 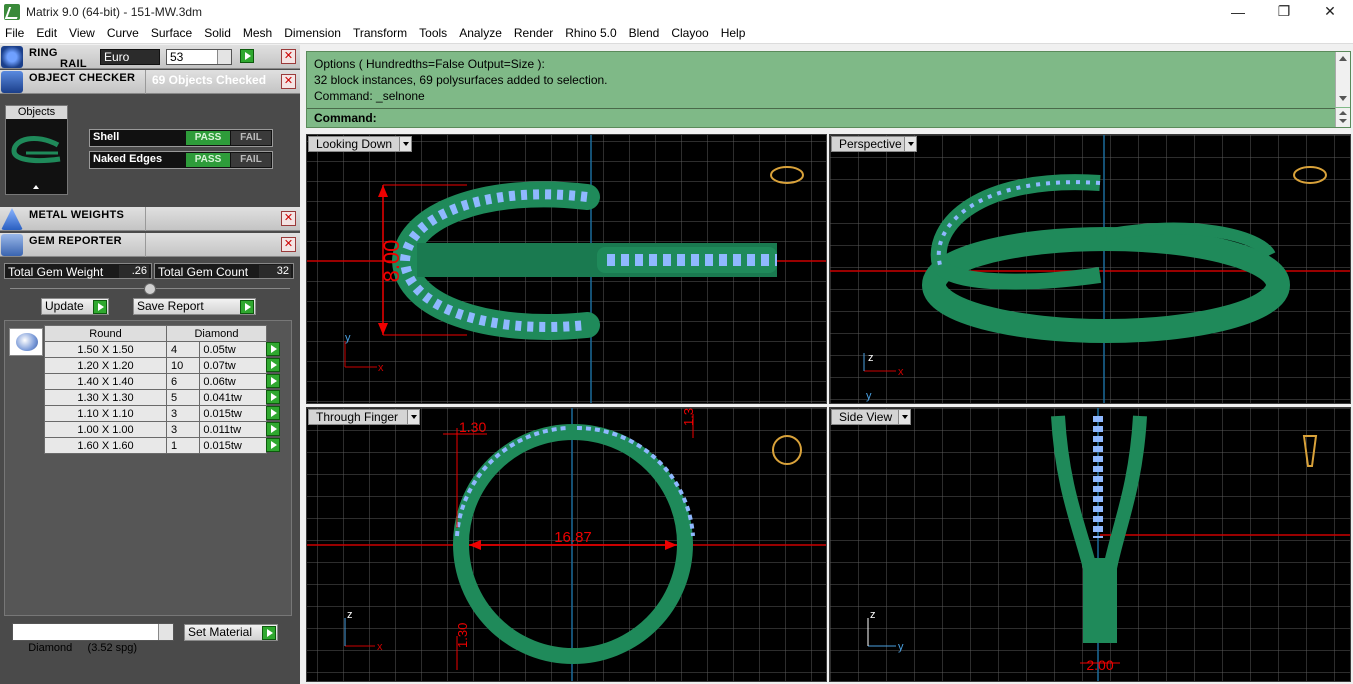 What do you see at coordinates (171, 33) in the screenshot?
I see `menu-surface: Surface` at bounding box center [171, 33].